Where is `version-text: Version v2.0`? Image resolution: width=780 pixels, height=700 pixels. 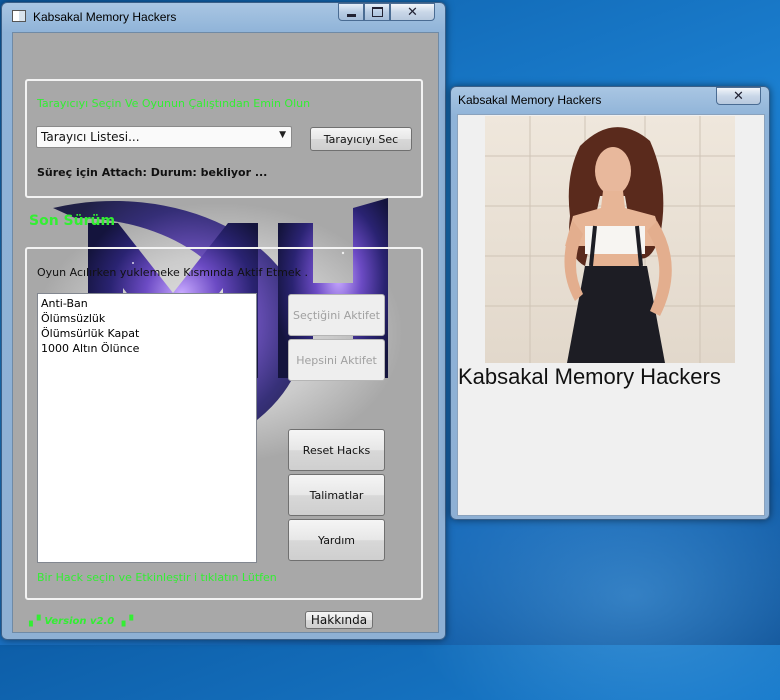 version-text: Version v2.0 is located at coordinates (79, 621).